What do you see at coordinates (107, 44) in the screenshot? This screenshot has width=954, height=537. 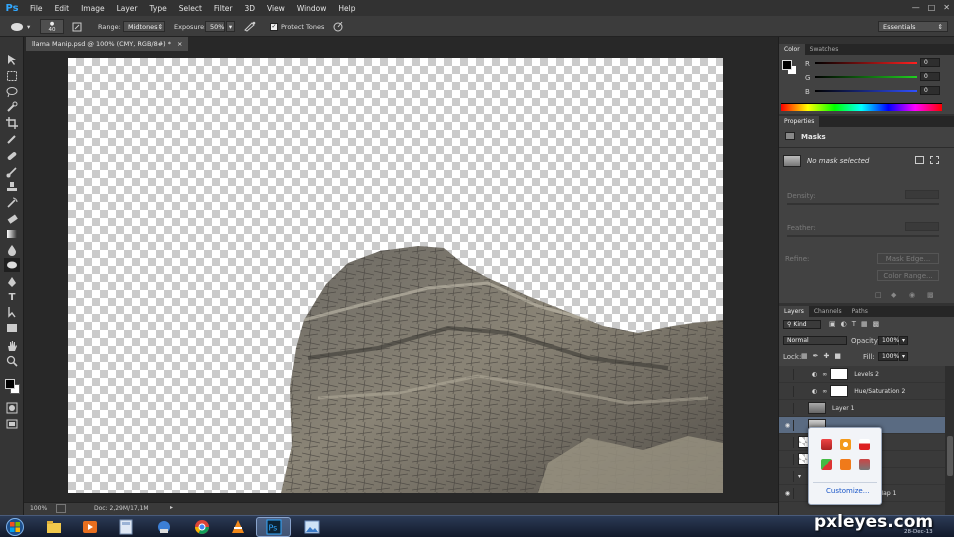 I see `document-tab: llama Manip.psd @ 100% (CMY, RGB/8#) * ×` at bounding box center [107, 44].